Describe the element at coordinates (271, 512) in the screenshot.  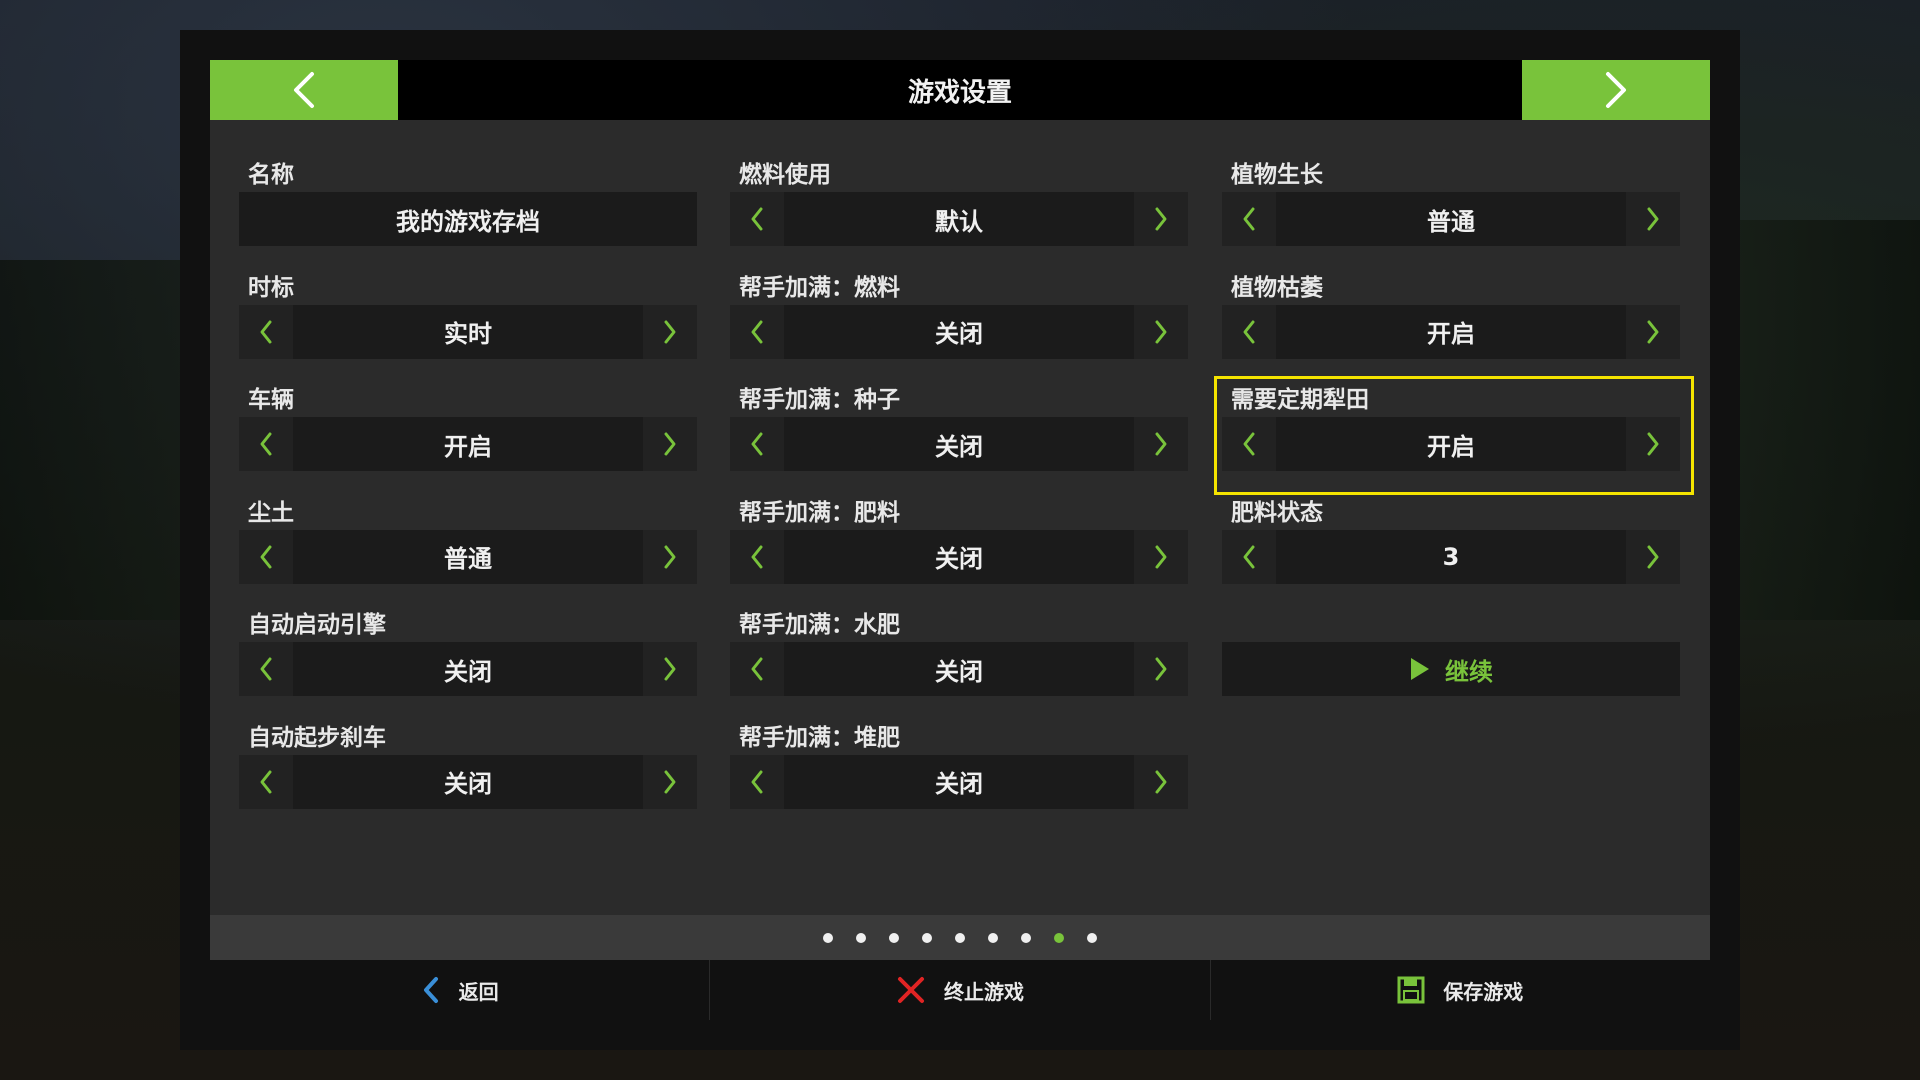
I see `setting-label: 尘土` at that location.